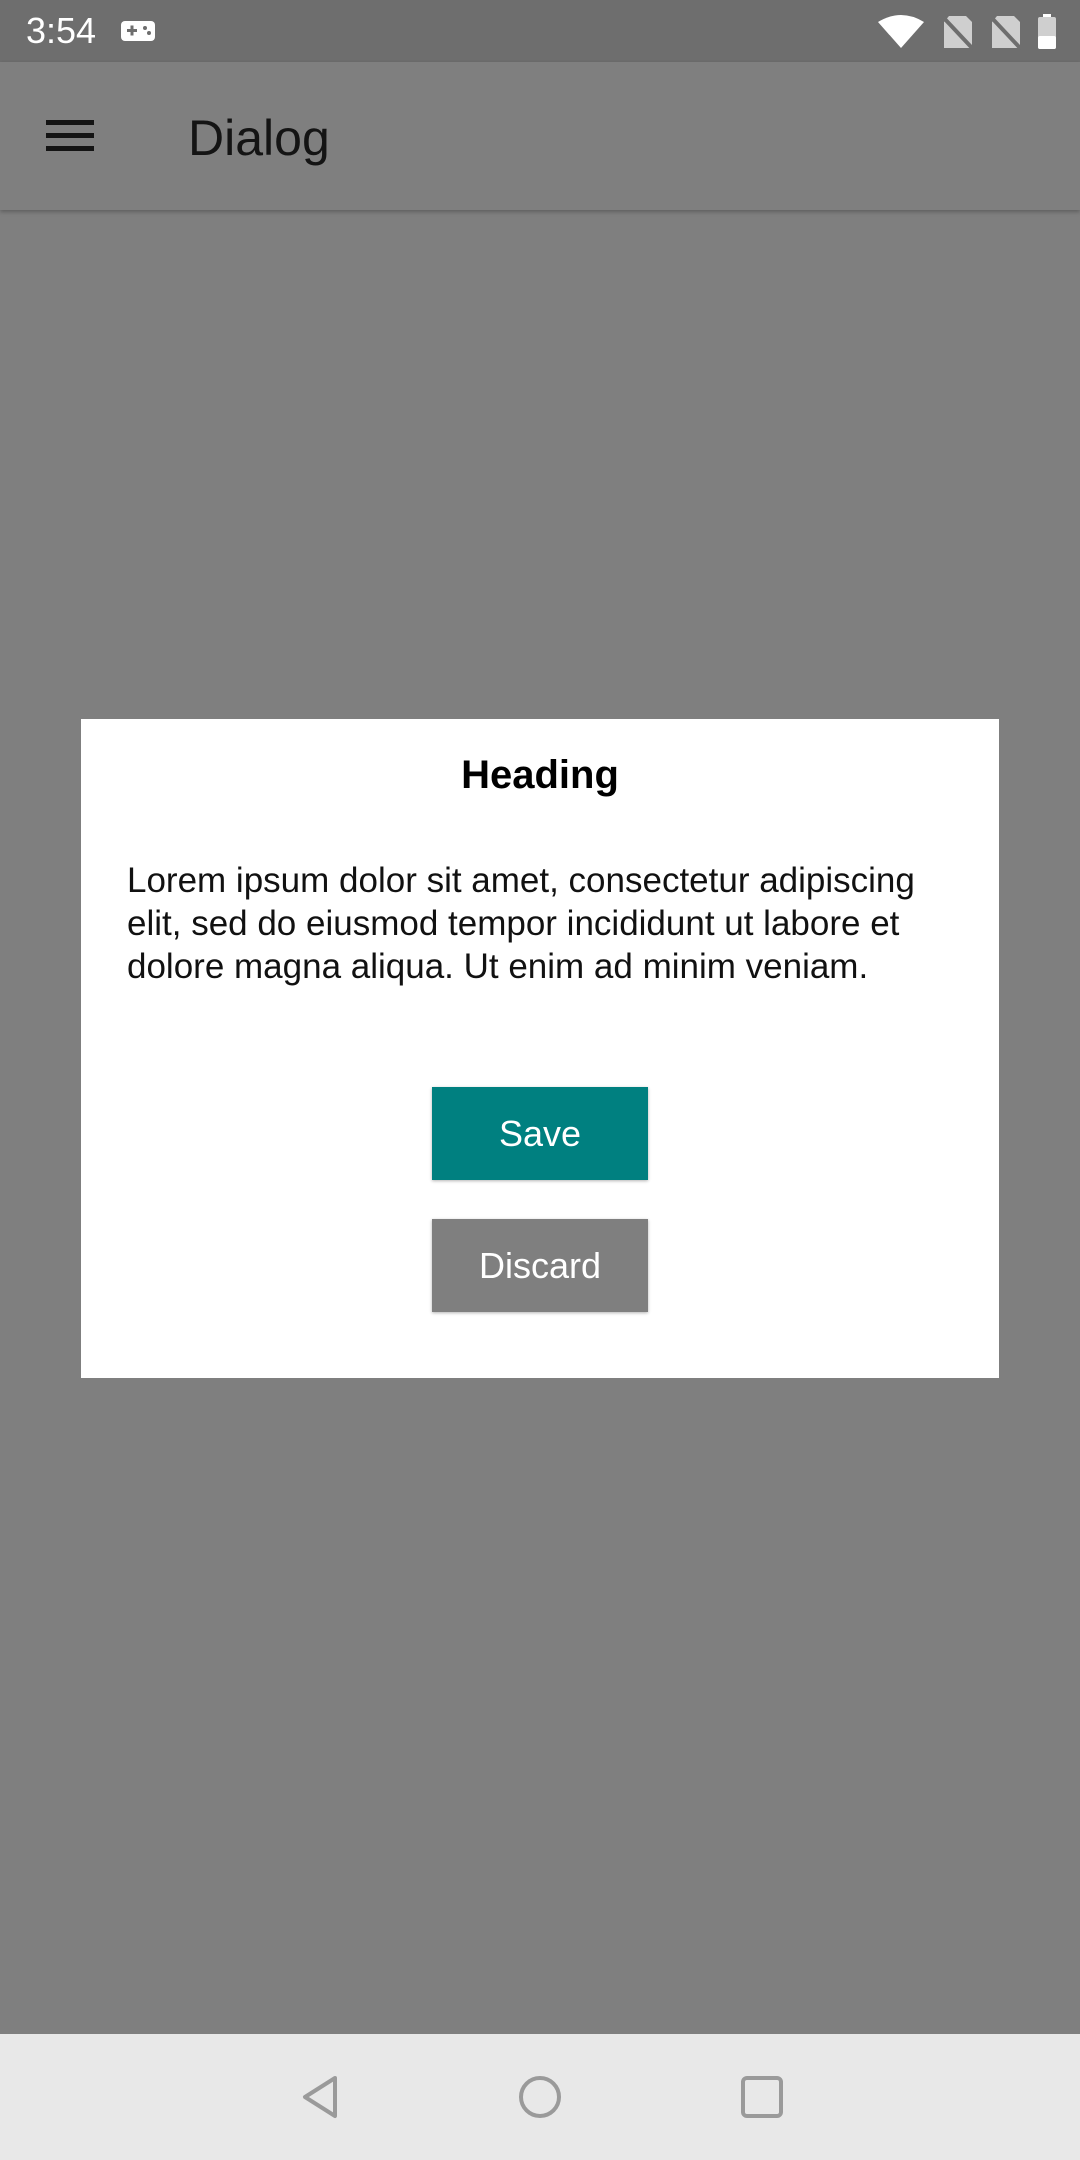 The image size is (1080, 2160). Describe the element at coordinates (540, 1133) in the screenshot. I see `save-button: Save` at that location.